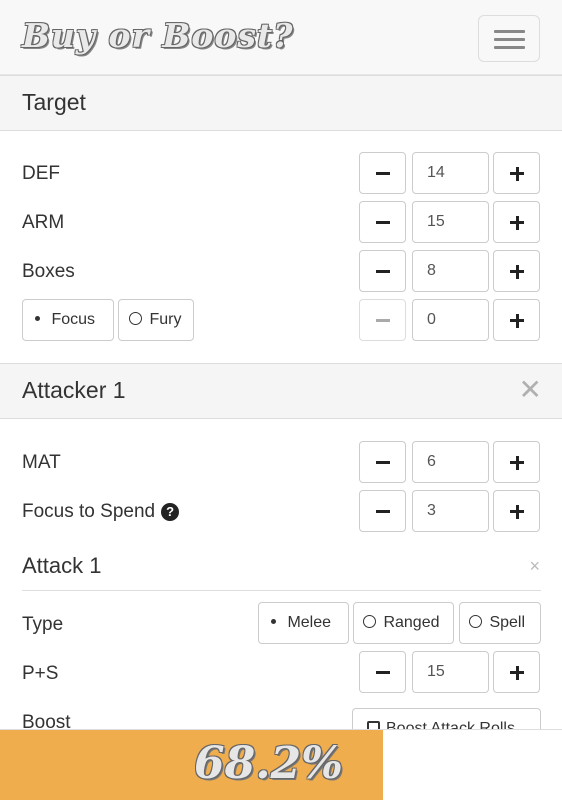 The width and height of the screenshot is (562, 800). Describe the element at coordinates (450, 320) in the screenshot. I see `resource-input: 0` at that location.